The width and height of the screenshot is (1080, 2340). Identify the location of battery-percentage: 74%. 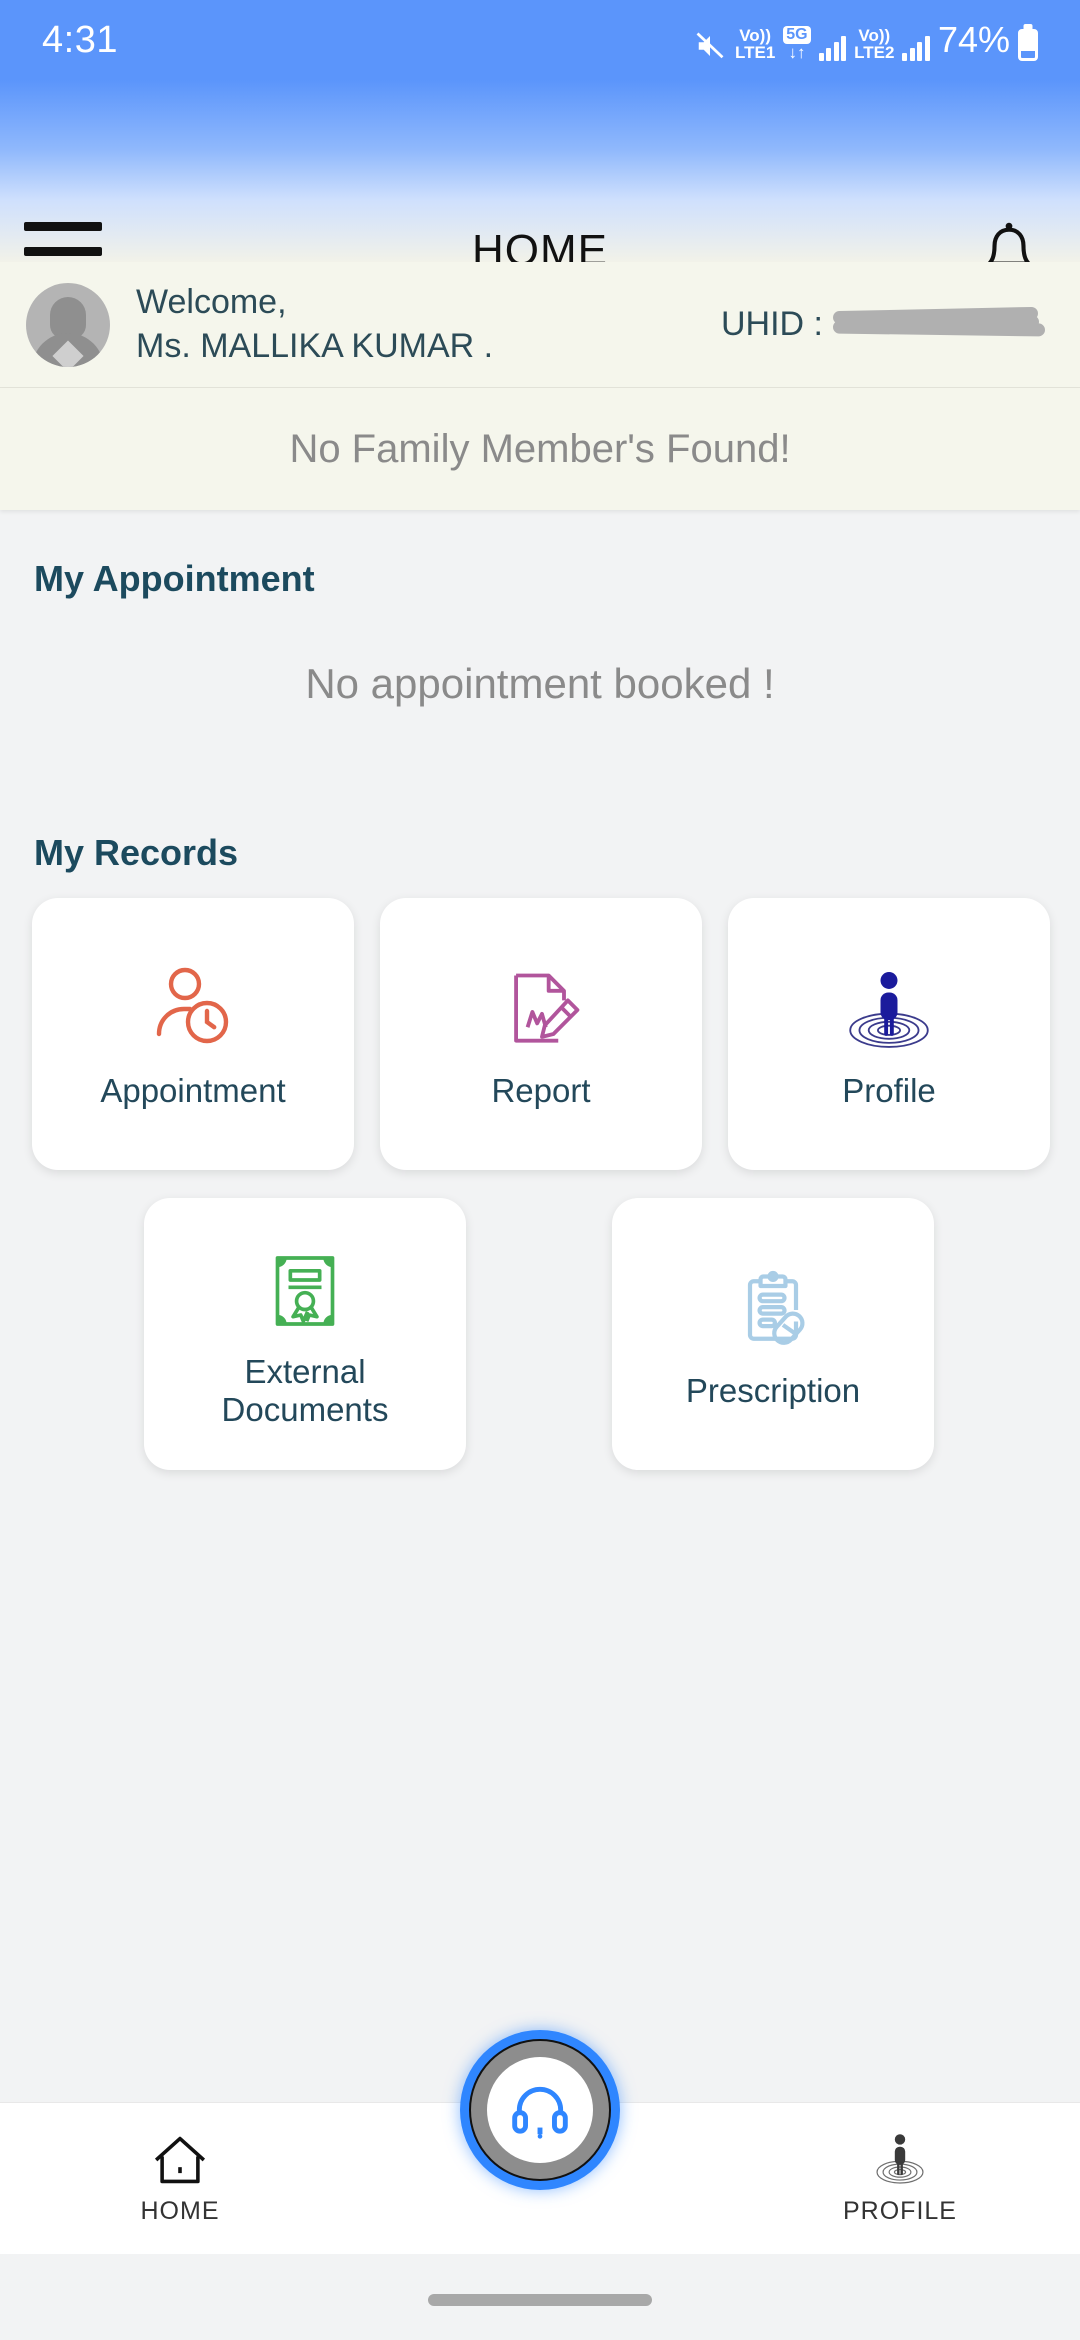
(973, 39).